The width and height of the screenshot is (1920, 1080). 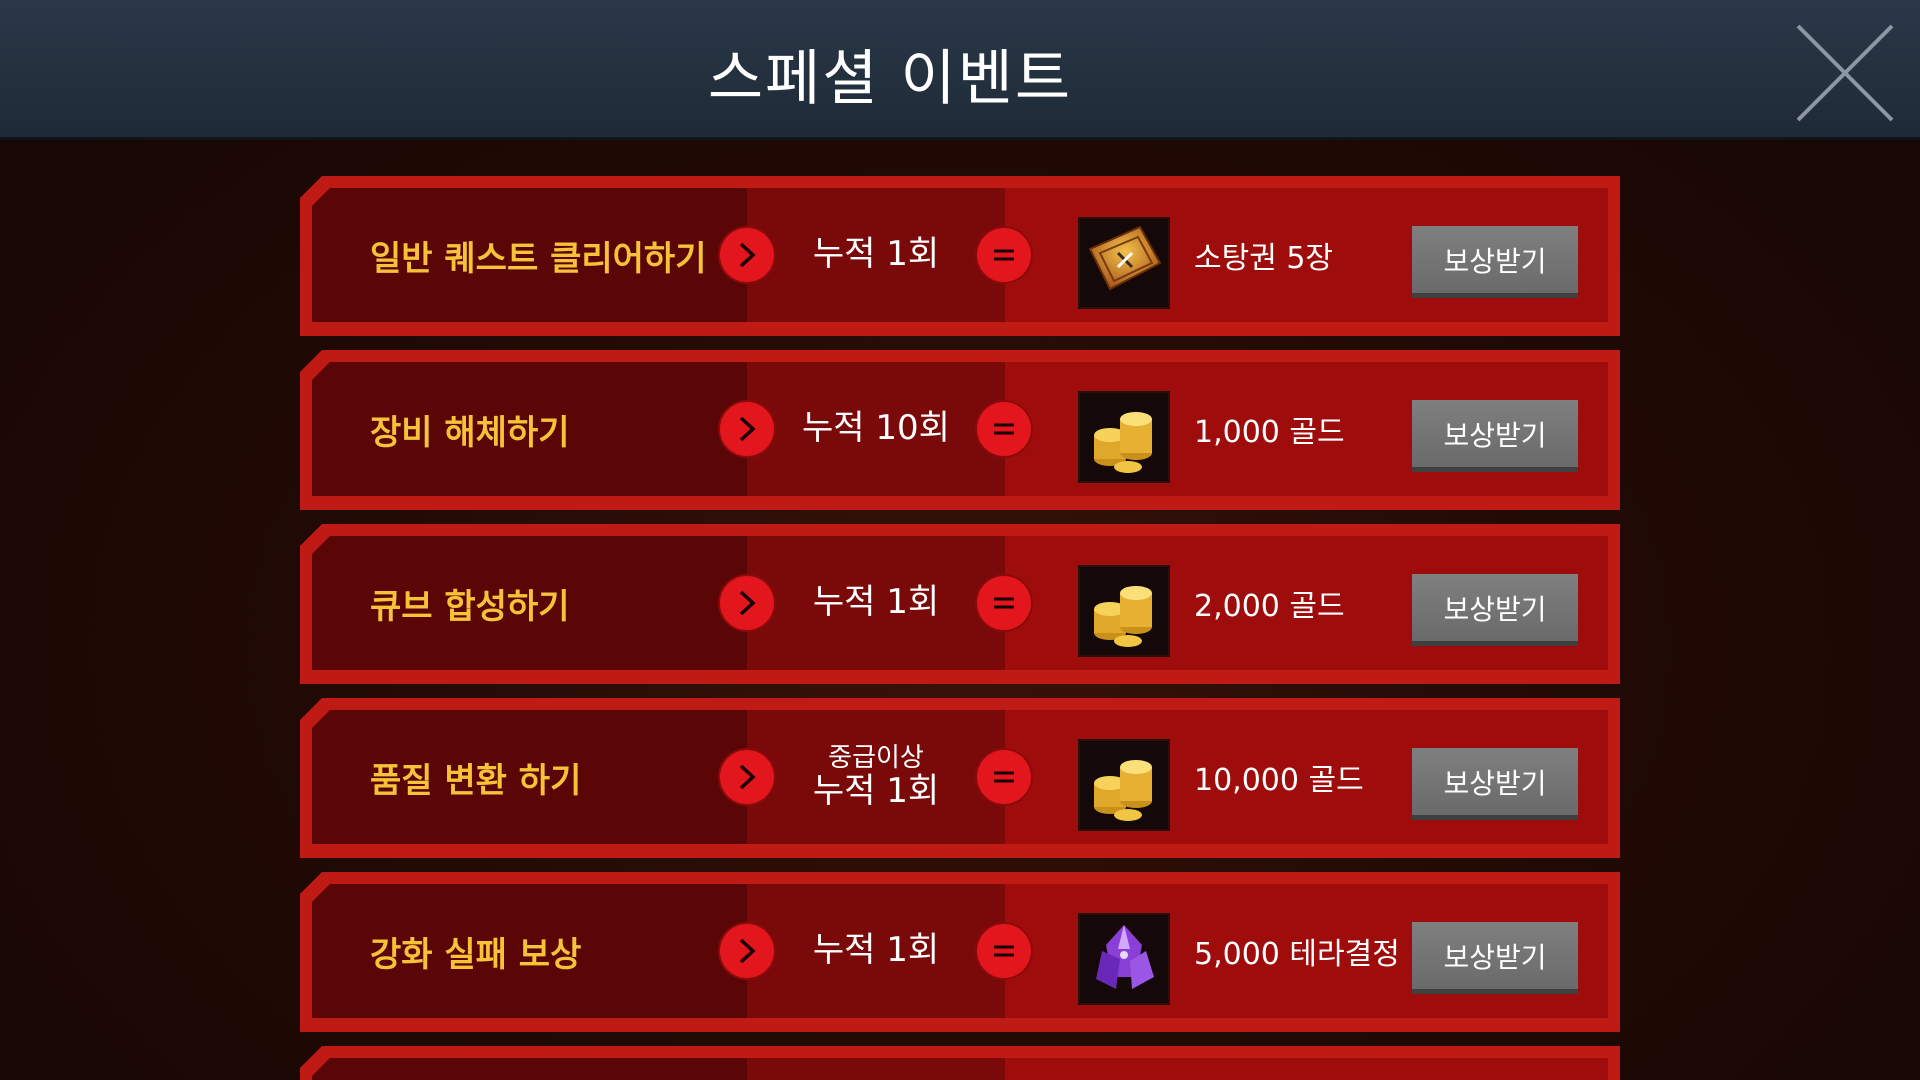 I want to click on task-label: 장비 해체하기, so click(x=470, y=432).